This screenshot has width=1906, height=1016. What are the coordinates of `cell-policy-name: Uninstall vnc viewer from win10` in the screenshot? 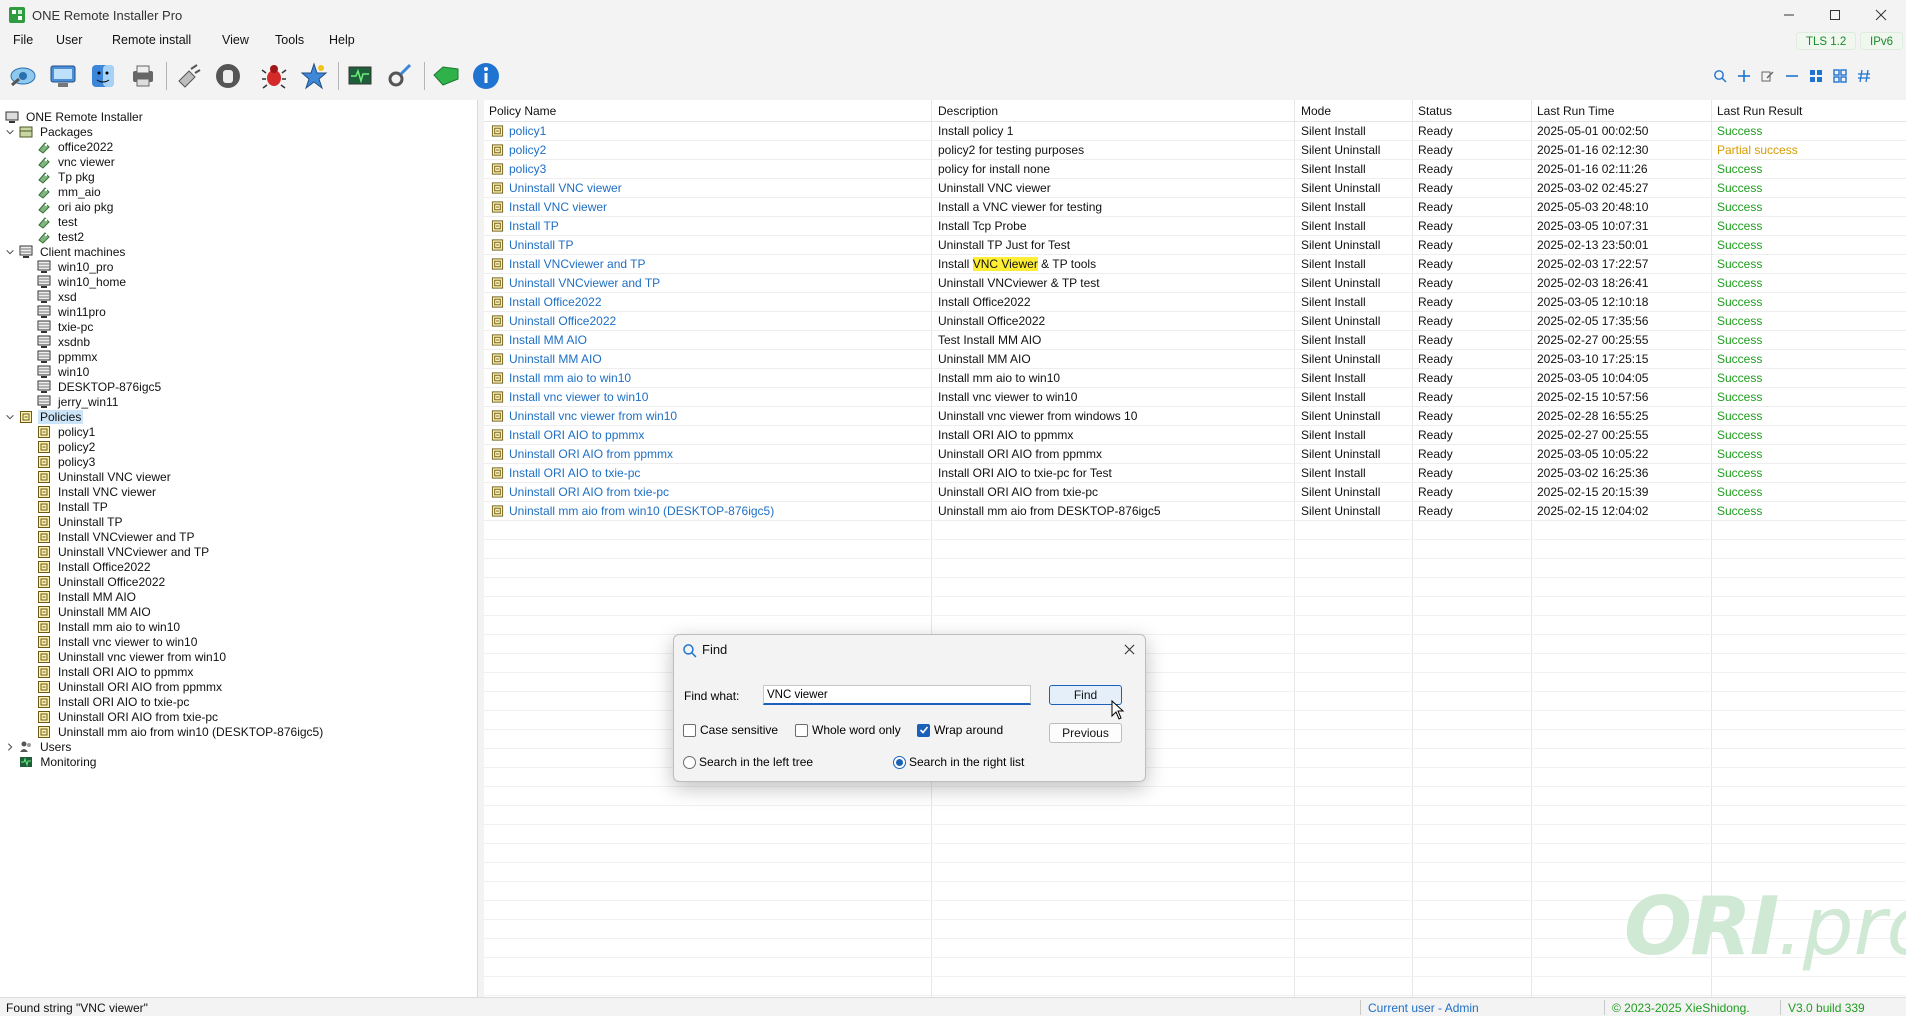 It's located at (593, 416).